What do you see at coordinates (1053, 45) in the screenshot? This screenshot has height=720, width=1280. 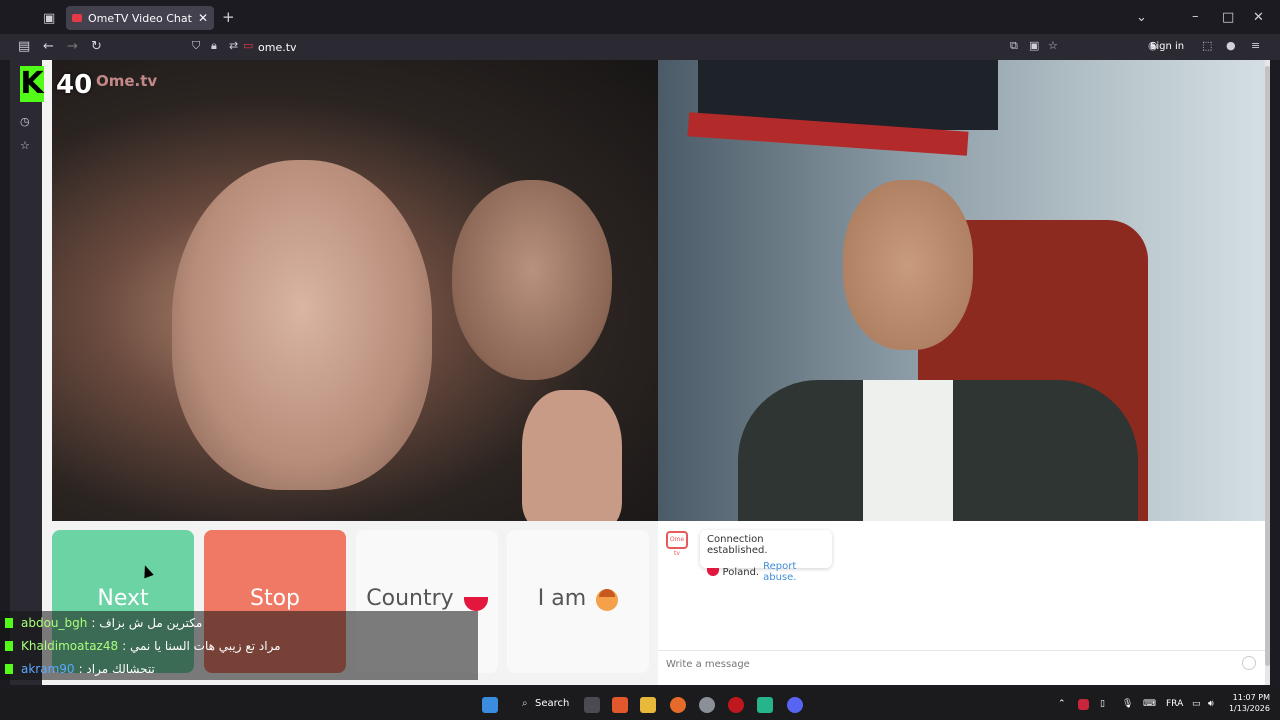 I see `bookmark-star-icon: ☆` at bounding box center [1053, 45].